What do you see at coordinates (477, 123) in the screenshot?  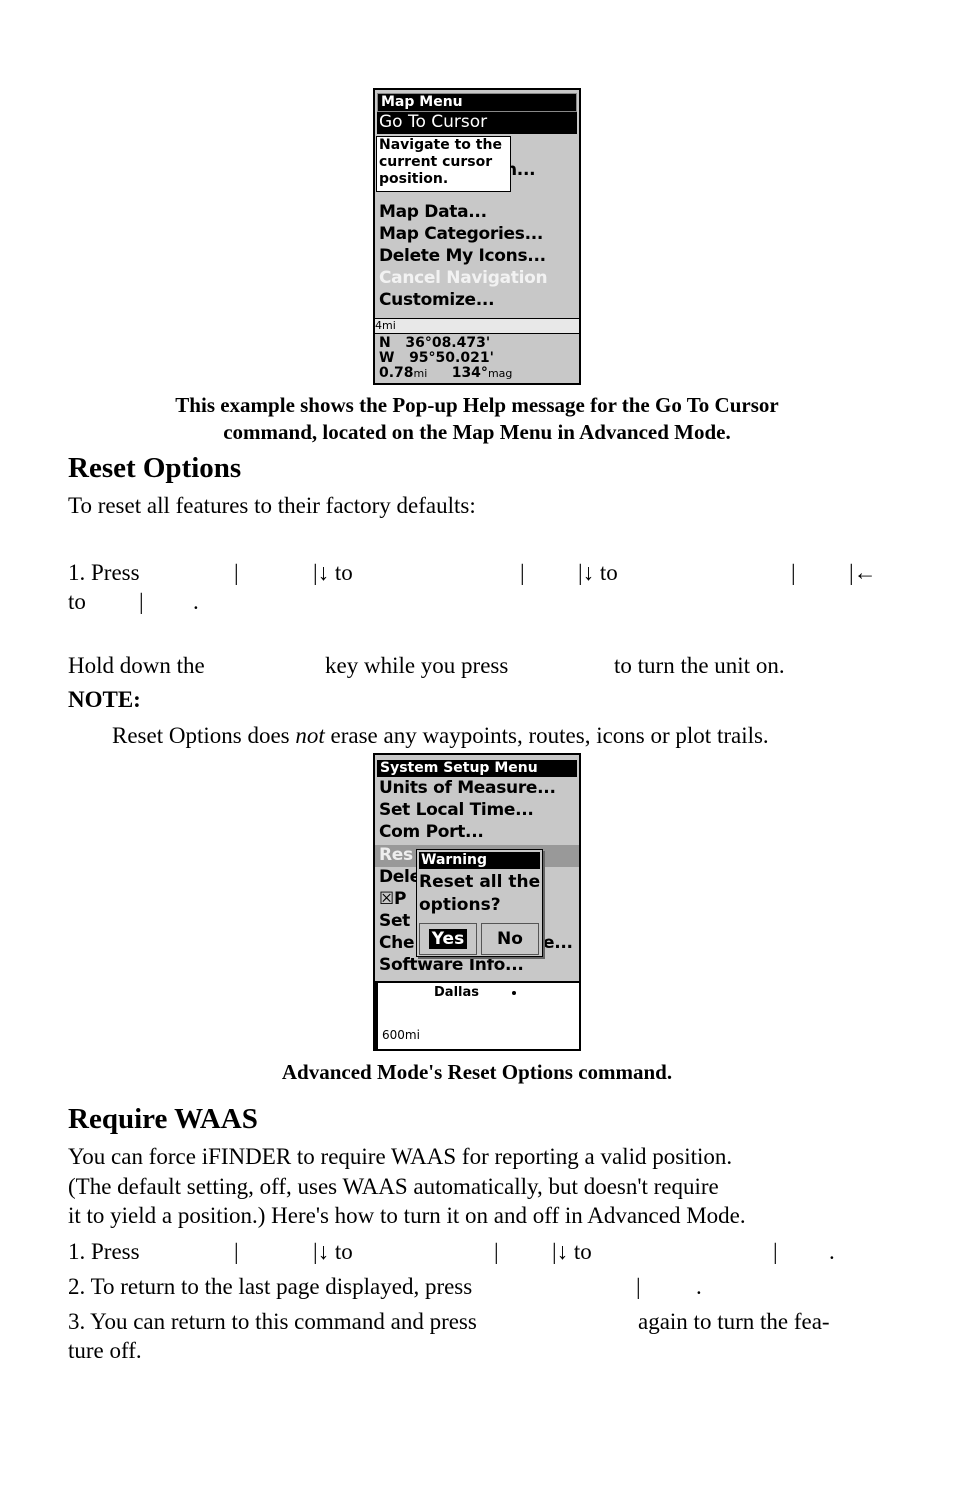 I see `menu-item-selected: Go To Cursor` at bounding box center [477, 123].